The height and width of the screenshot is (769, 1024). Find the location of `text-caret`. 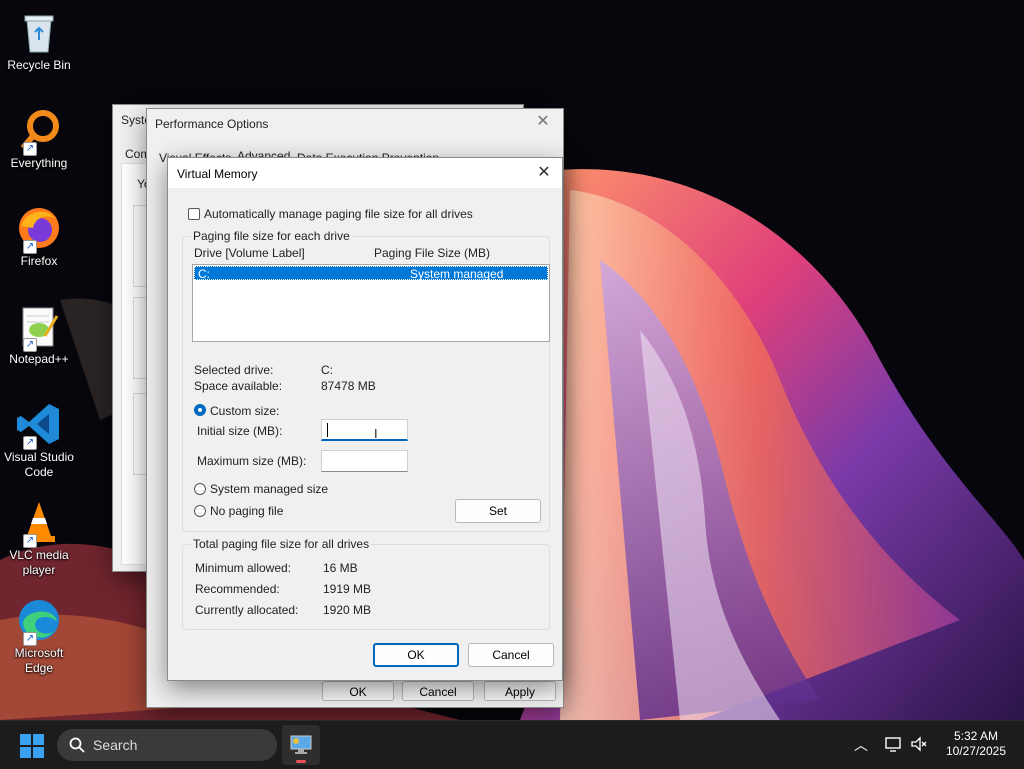

text-caret is located at coordinates (327, 430).